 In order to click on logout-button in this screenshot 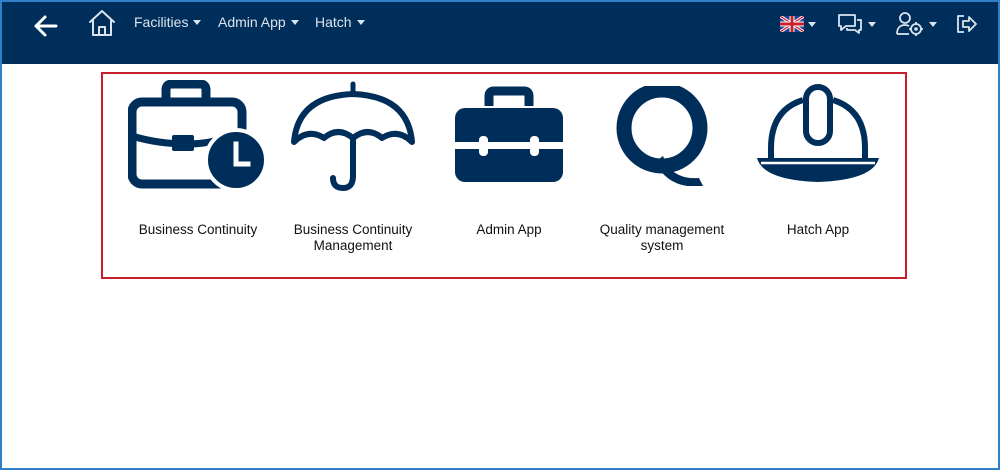, I will do `click(967, 24)`.